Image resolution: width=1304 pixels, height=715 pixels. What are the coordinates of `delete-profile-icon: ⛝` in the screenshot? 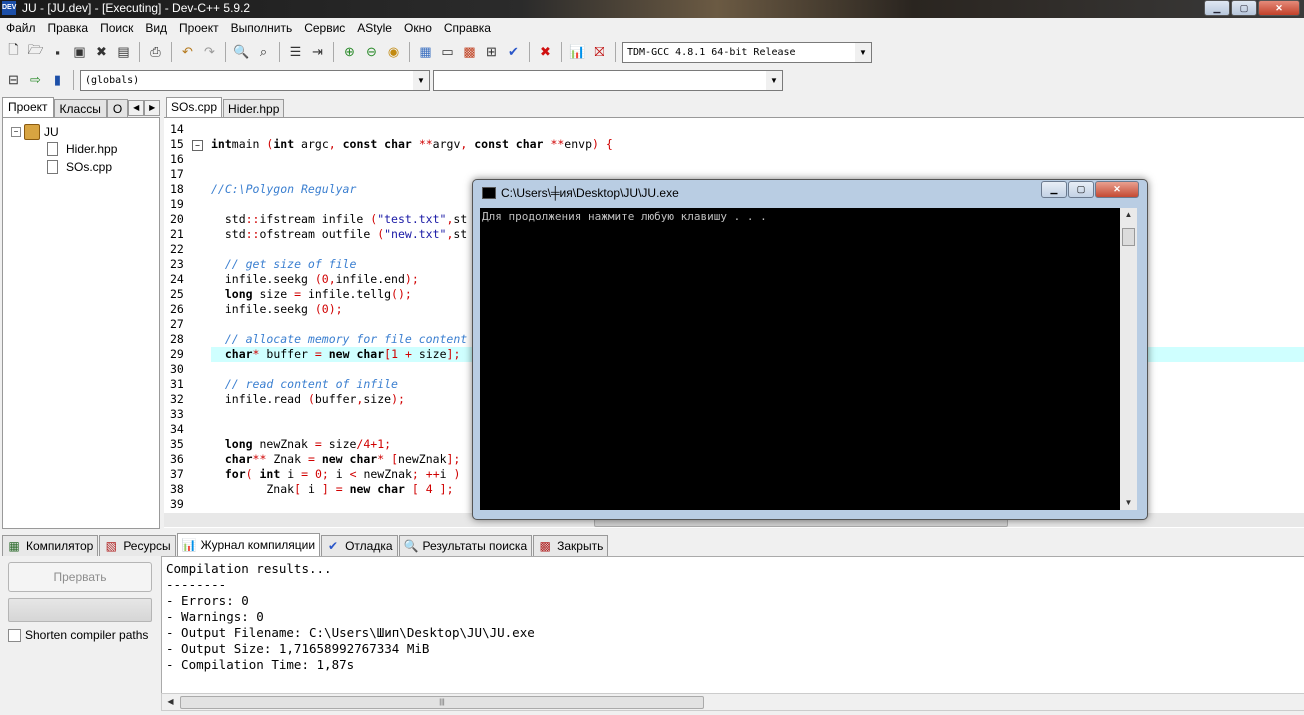 It's located at (599, 52).